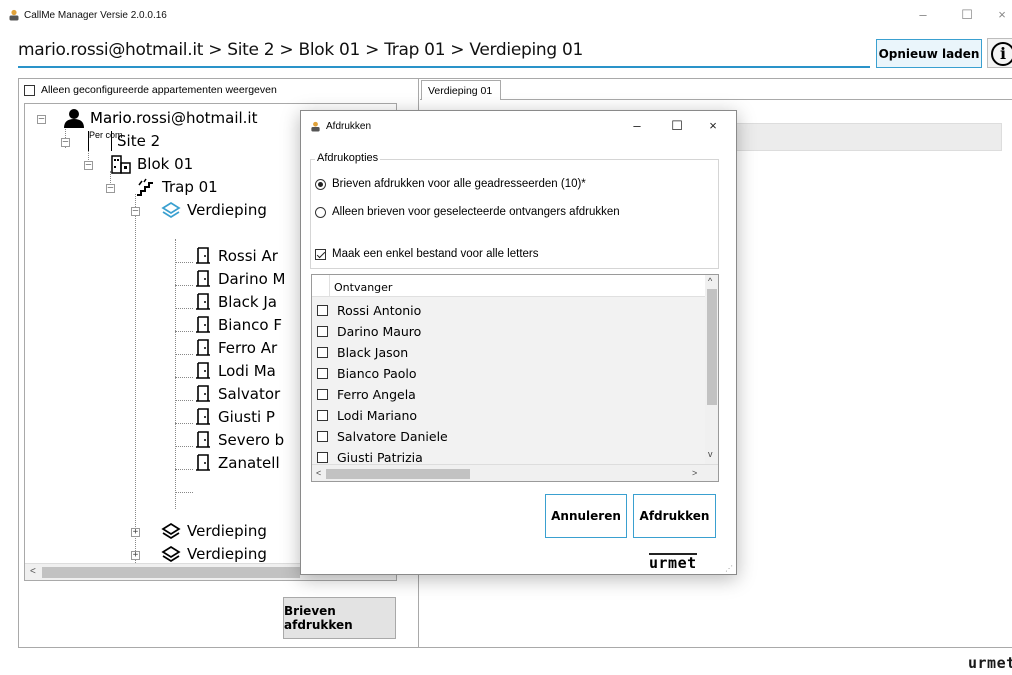 The image size is (1012, 675). I want to click on expander-user: –, so click(41, 119).